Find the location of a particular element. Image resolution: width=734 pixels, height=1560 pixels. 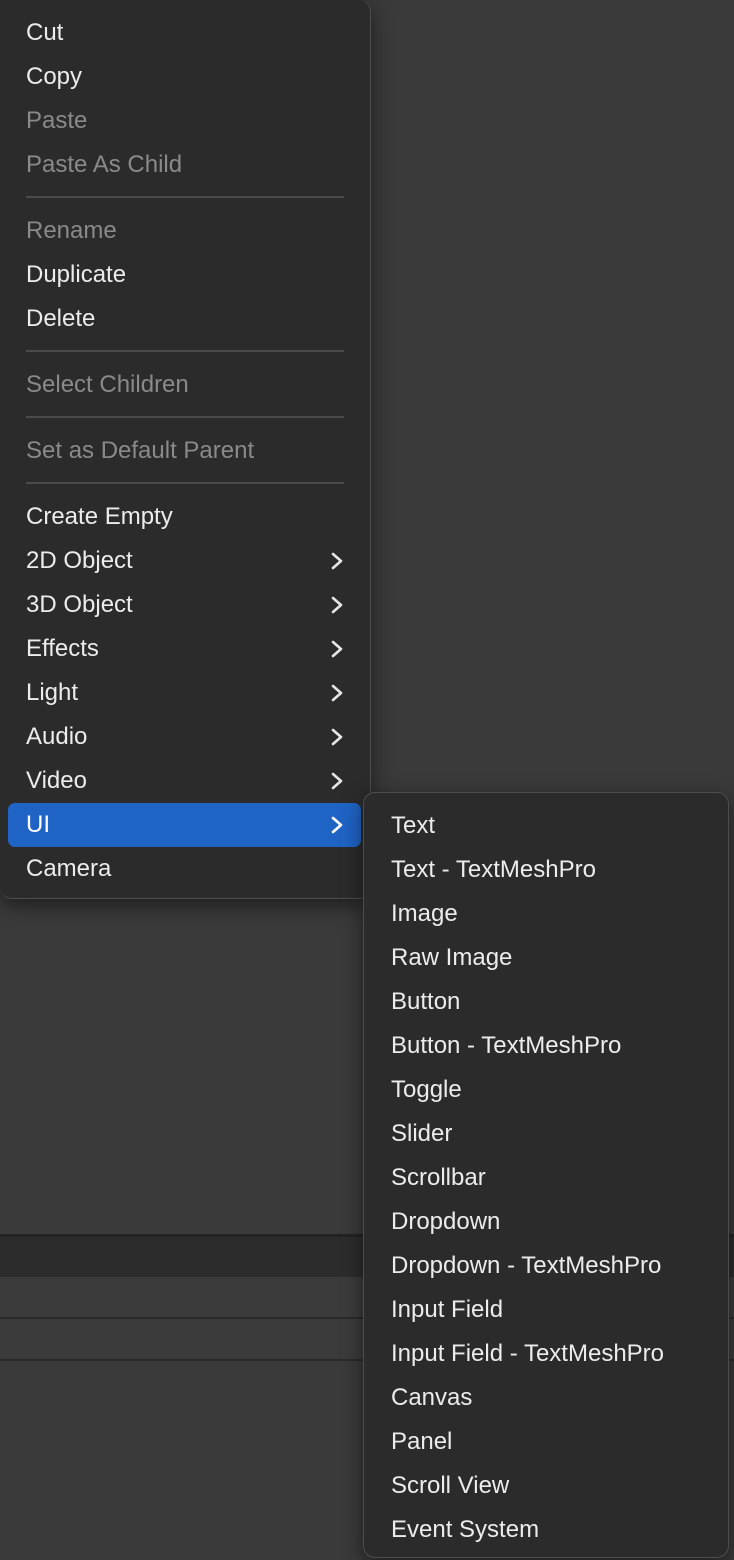

menu-item-cut: Cut is located at coordinates (184, 33).